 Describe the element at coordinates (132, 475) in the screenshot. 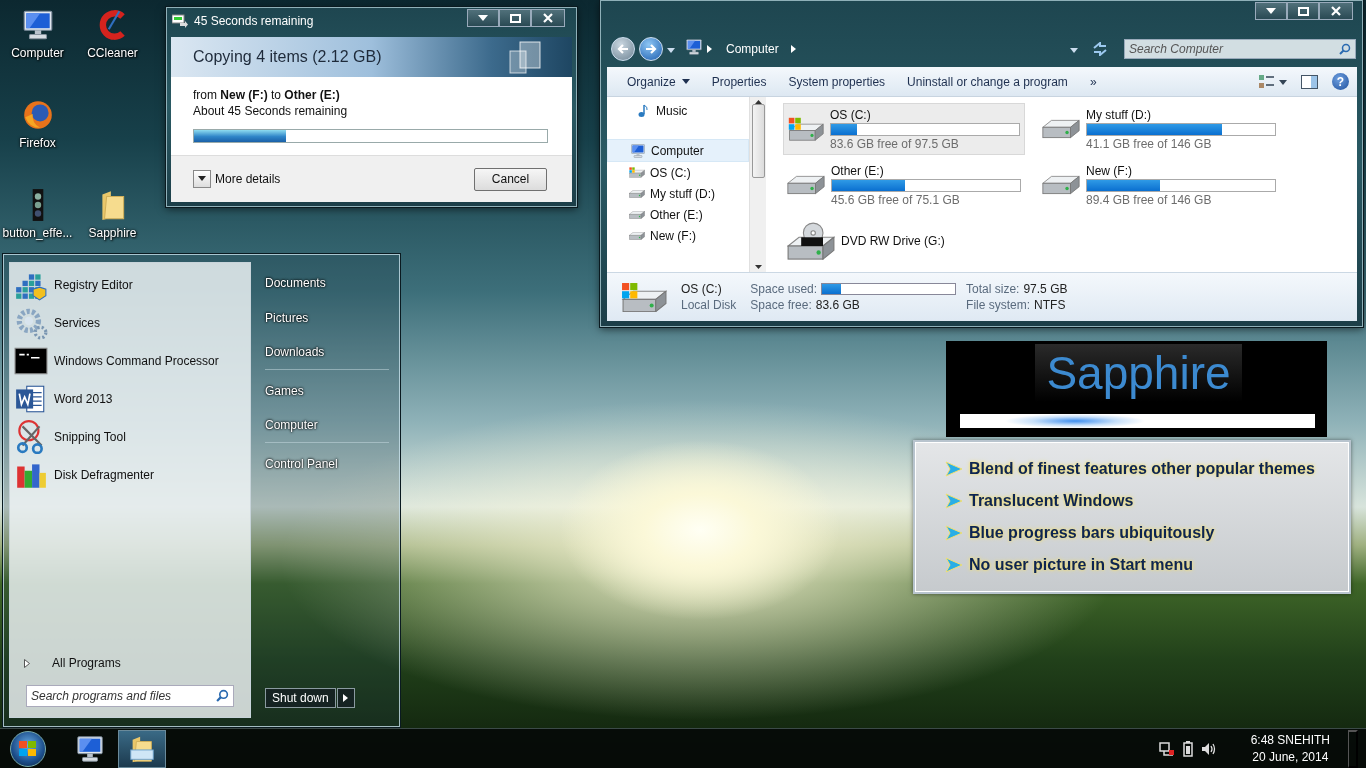

I see `program-item: Disk Defragmenter` at that location.